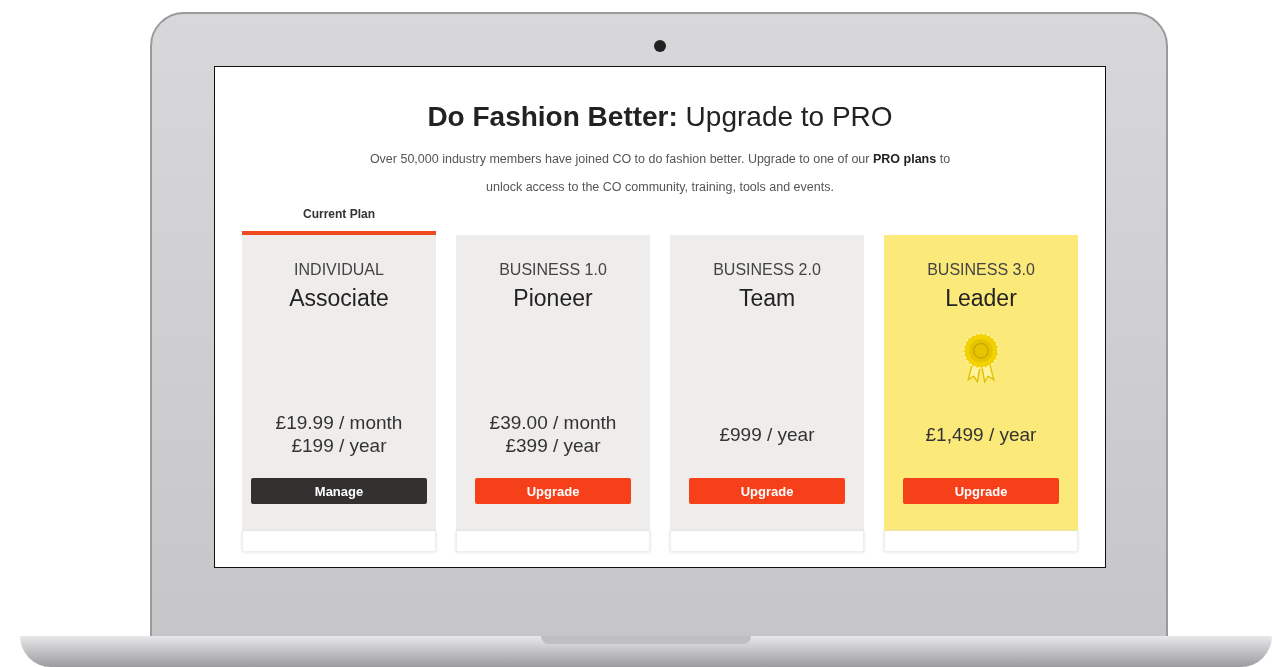 This screenshot has width=1272, height=667. I want to click on page-heading: Do Fashion Better: Upgrade to PRO, so click(660, 117).